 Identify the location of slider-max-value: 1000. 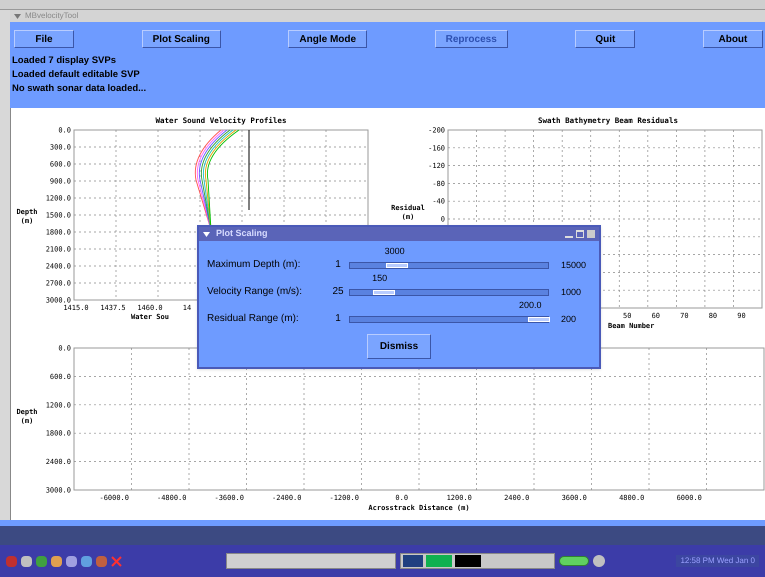
(571, 292).